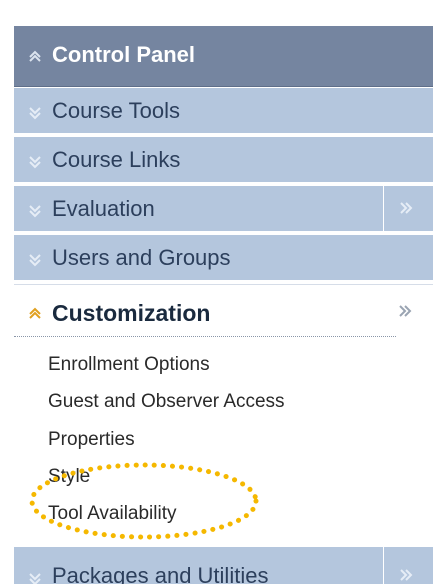 The width and height of the screenshot is (433, 584). What do you see at coordinates (160, 573) in the screenshot?
I see `menu-item-label: Packages and Utilities` at bounding box center [160, 573].